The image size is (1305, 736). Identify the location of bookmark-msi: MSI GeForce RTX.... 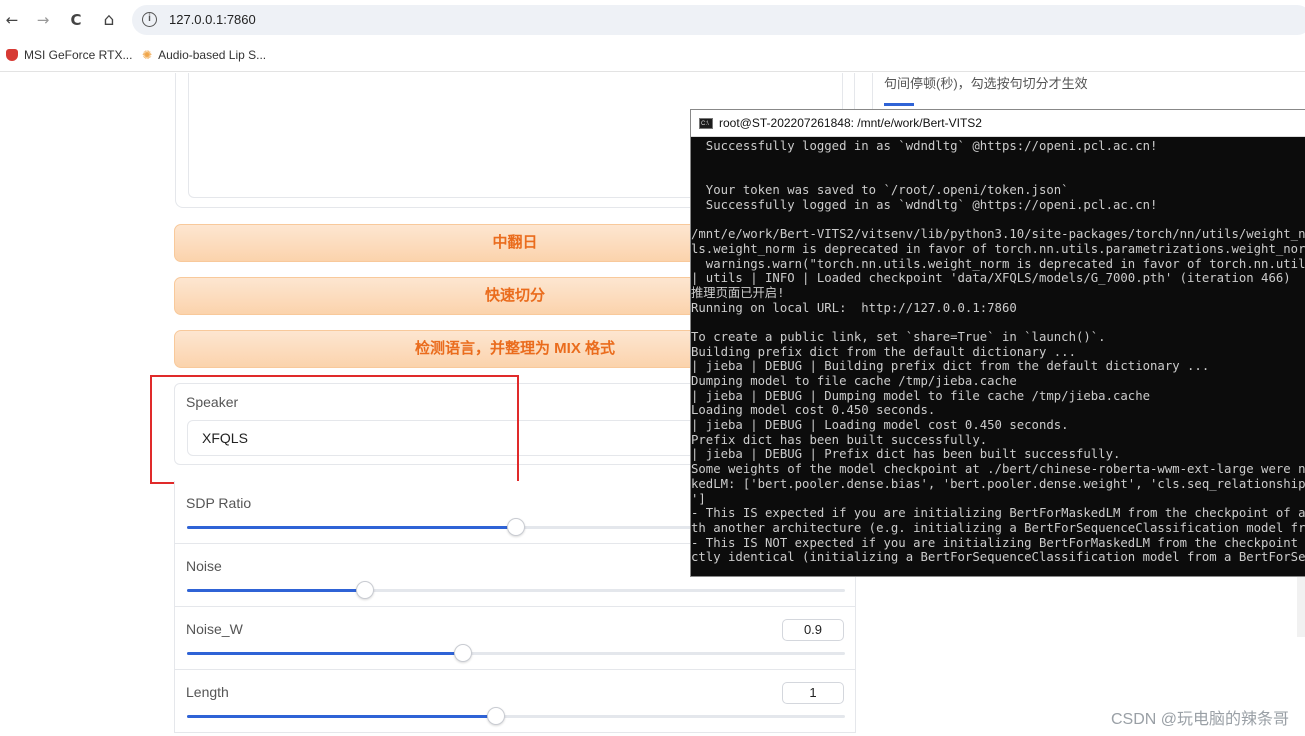
(69, 55).